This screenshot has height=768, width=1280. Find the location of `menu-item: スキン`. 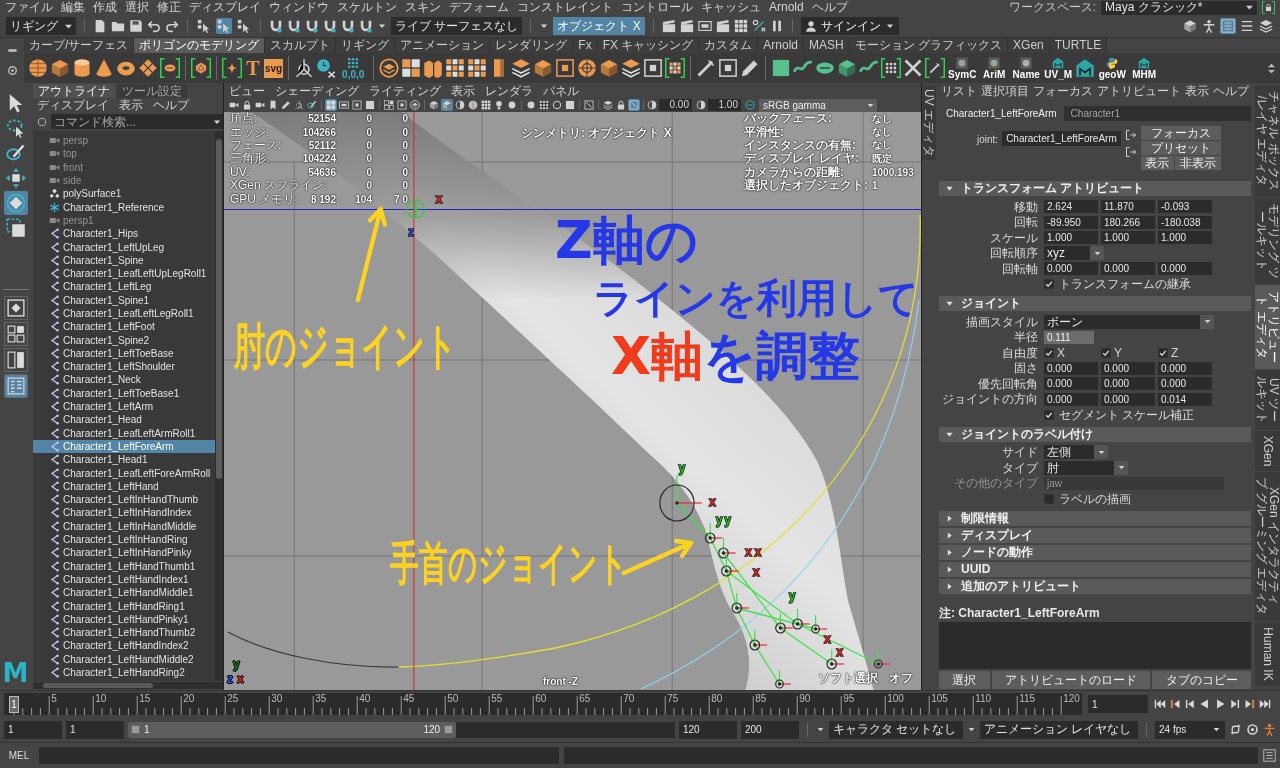

menu-item: スキン is located at coordinates (423, 7).